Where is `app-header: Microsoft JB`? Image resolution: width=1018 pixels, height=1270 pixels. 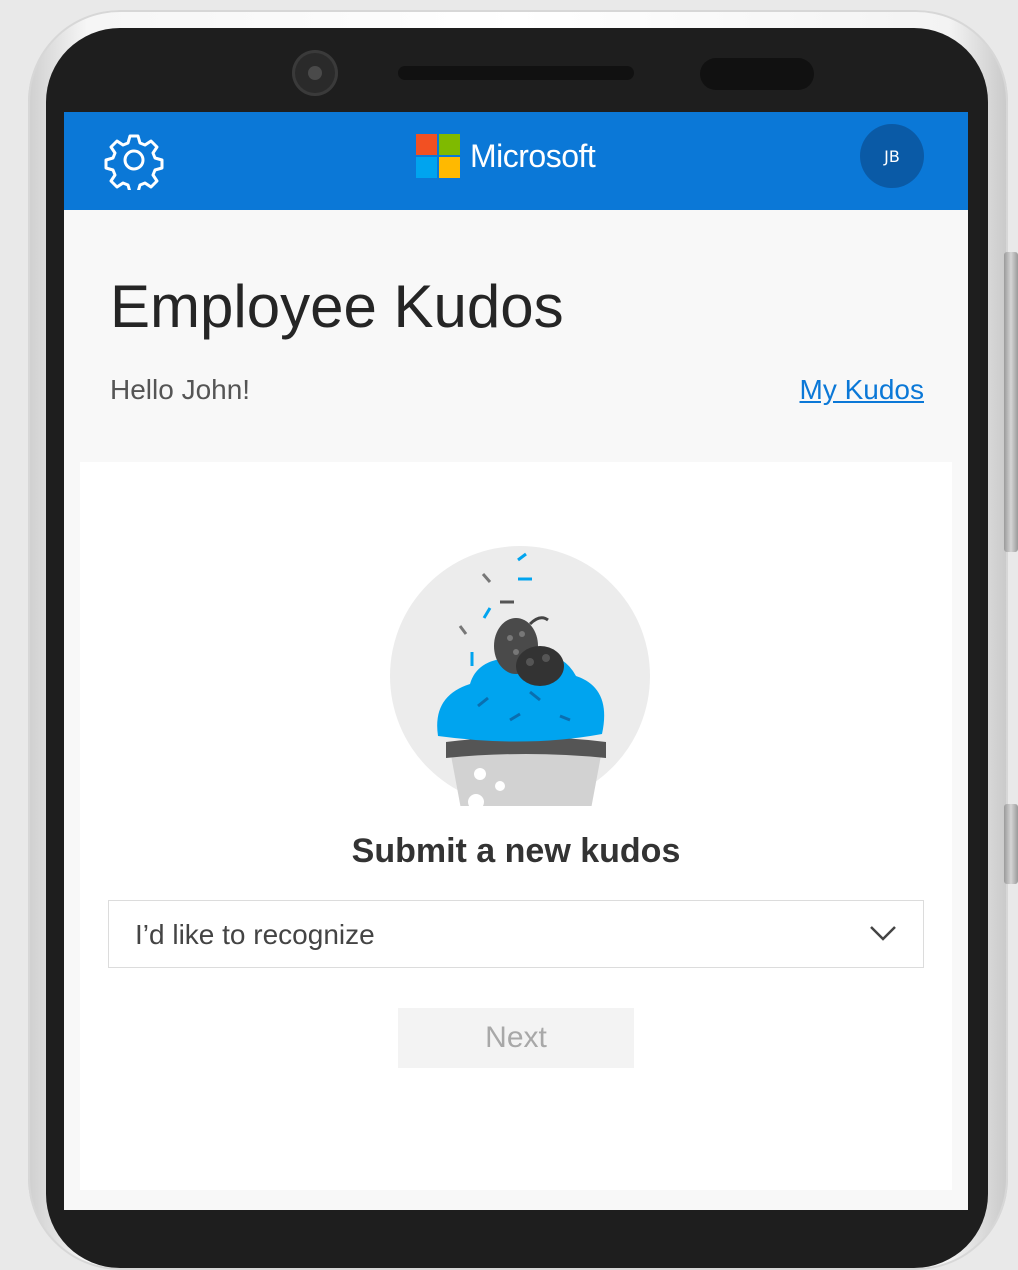
app-header: Microsoft JB is located at coordinates (516, 161).